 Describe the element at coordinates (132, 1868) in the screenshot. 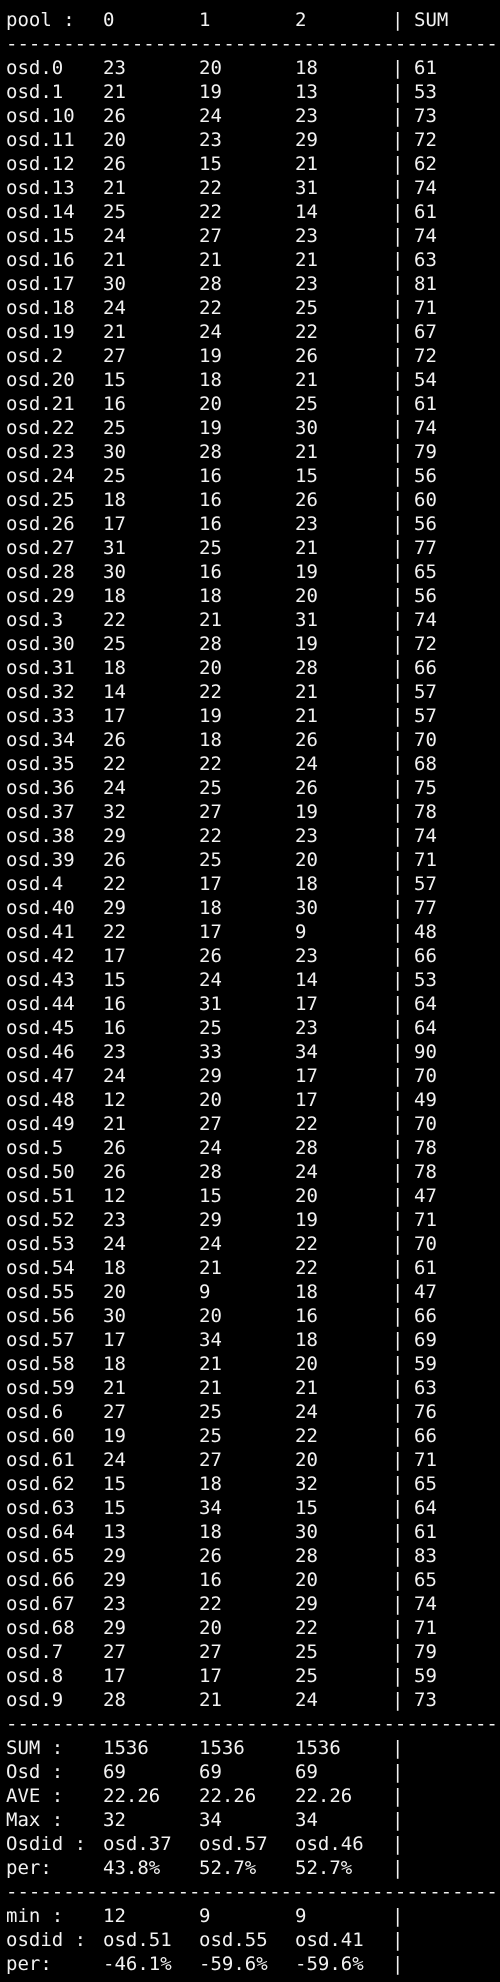

I see `cell-pool-0: 43.8%` at that location.